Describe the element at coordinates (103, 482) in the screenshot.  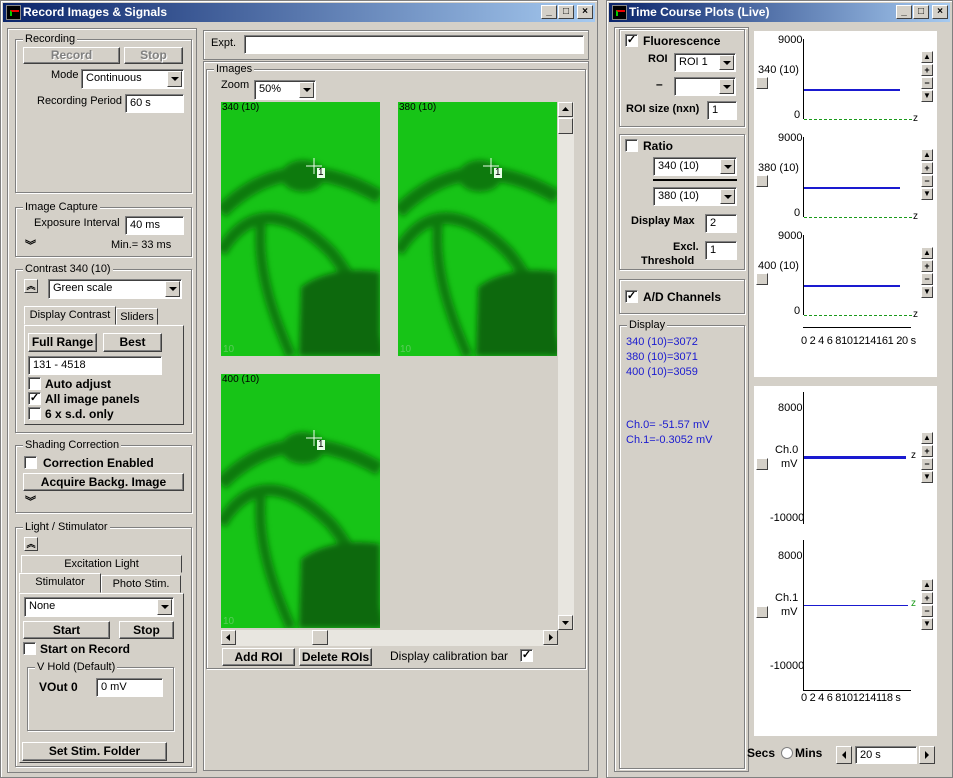
I see `acquire-background-button: Acquire Backg. Image` at that location.